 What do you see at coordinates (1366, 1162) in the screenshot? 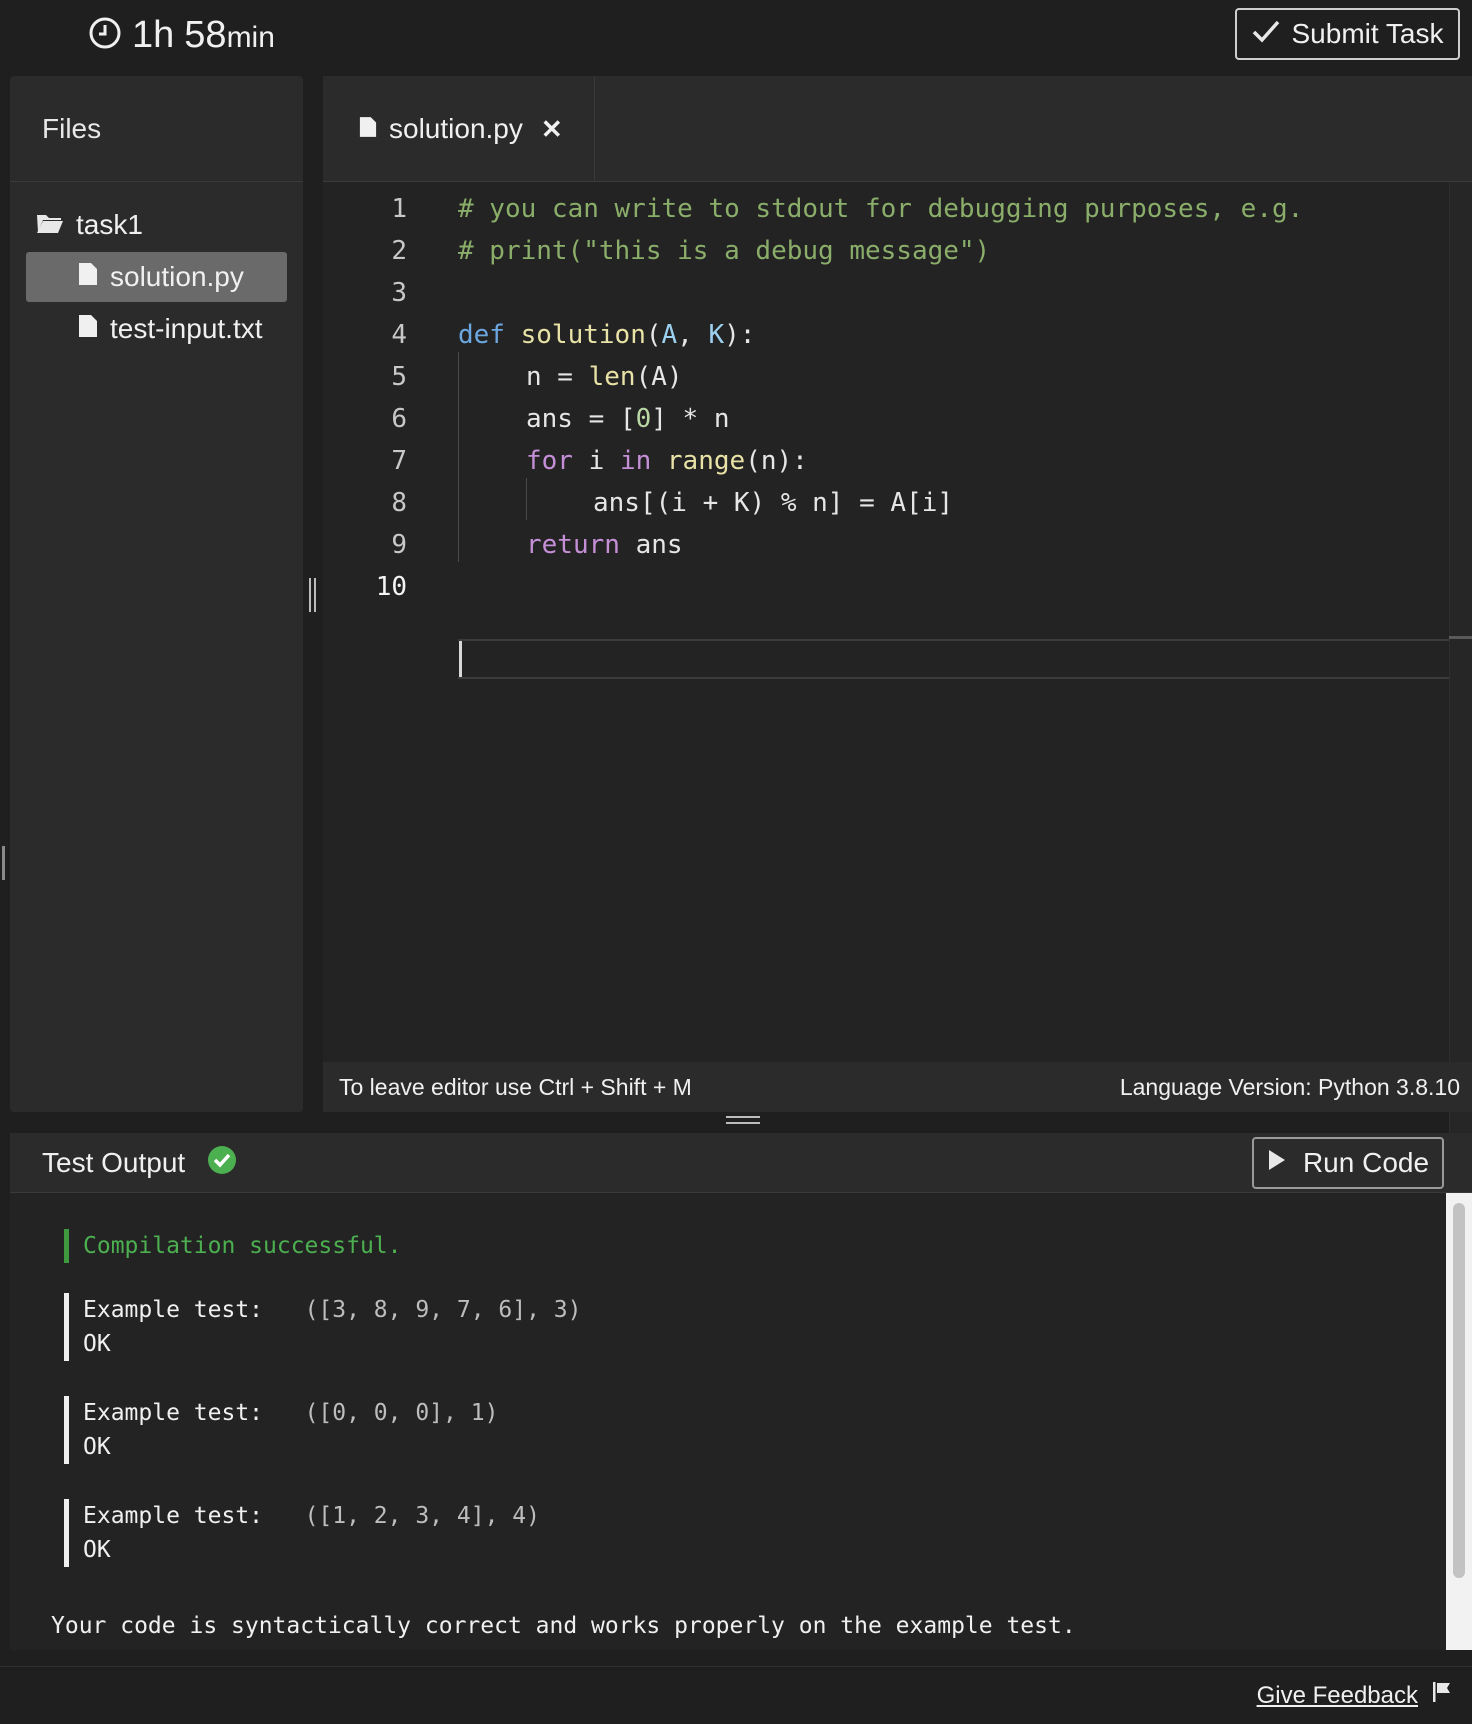
I see `run-code-label: Run Code` at bounding box center [1366, 1162].